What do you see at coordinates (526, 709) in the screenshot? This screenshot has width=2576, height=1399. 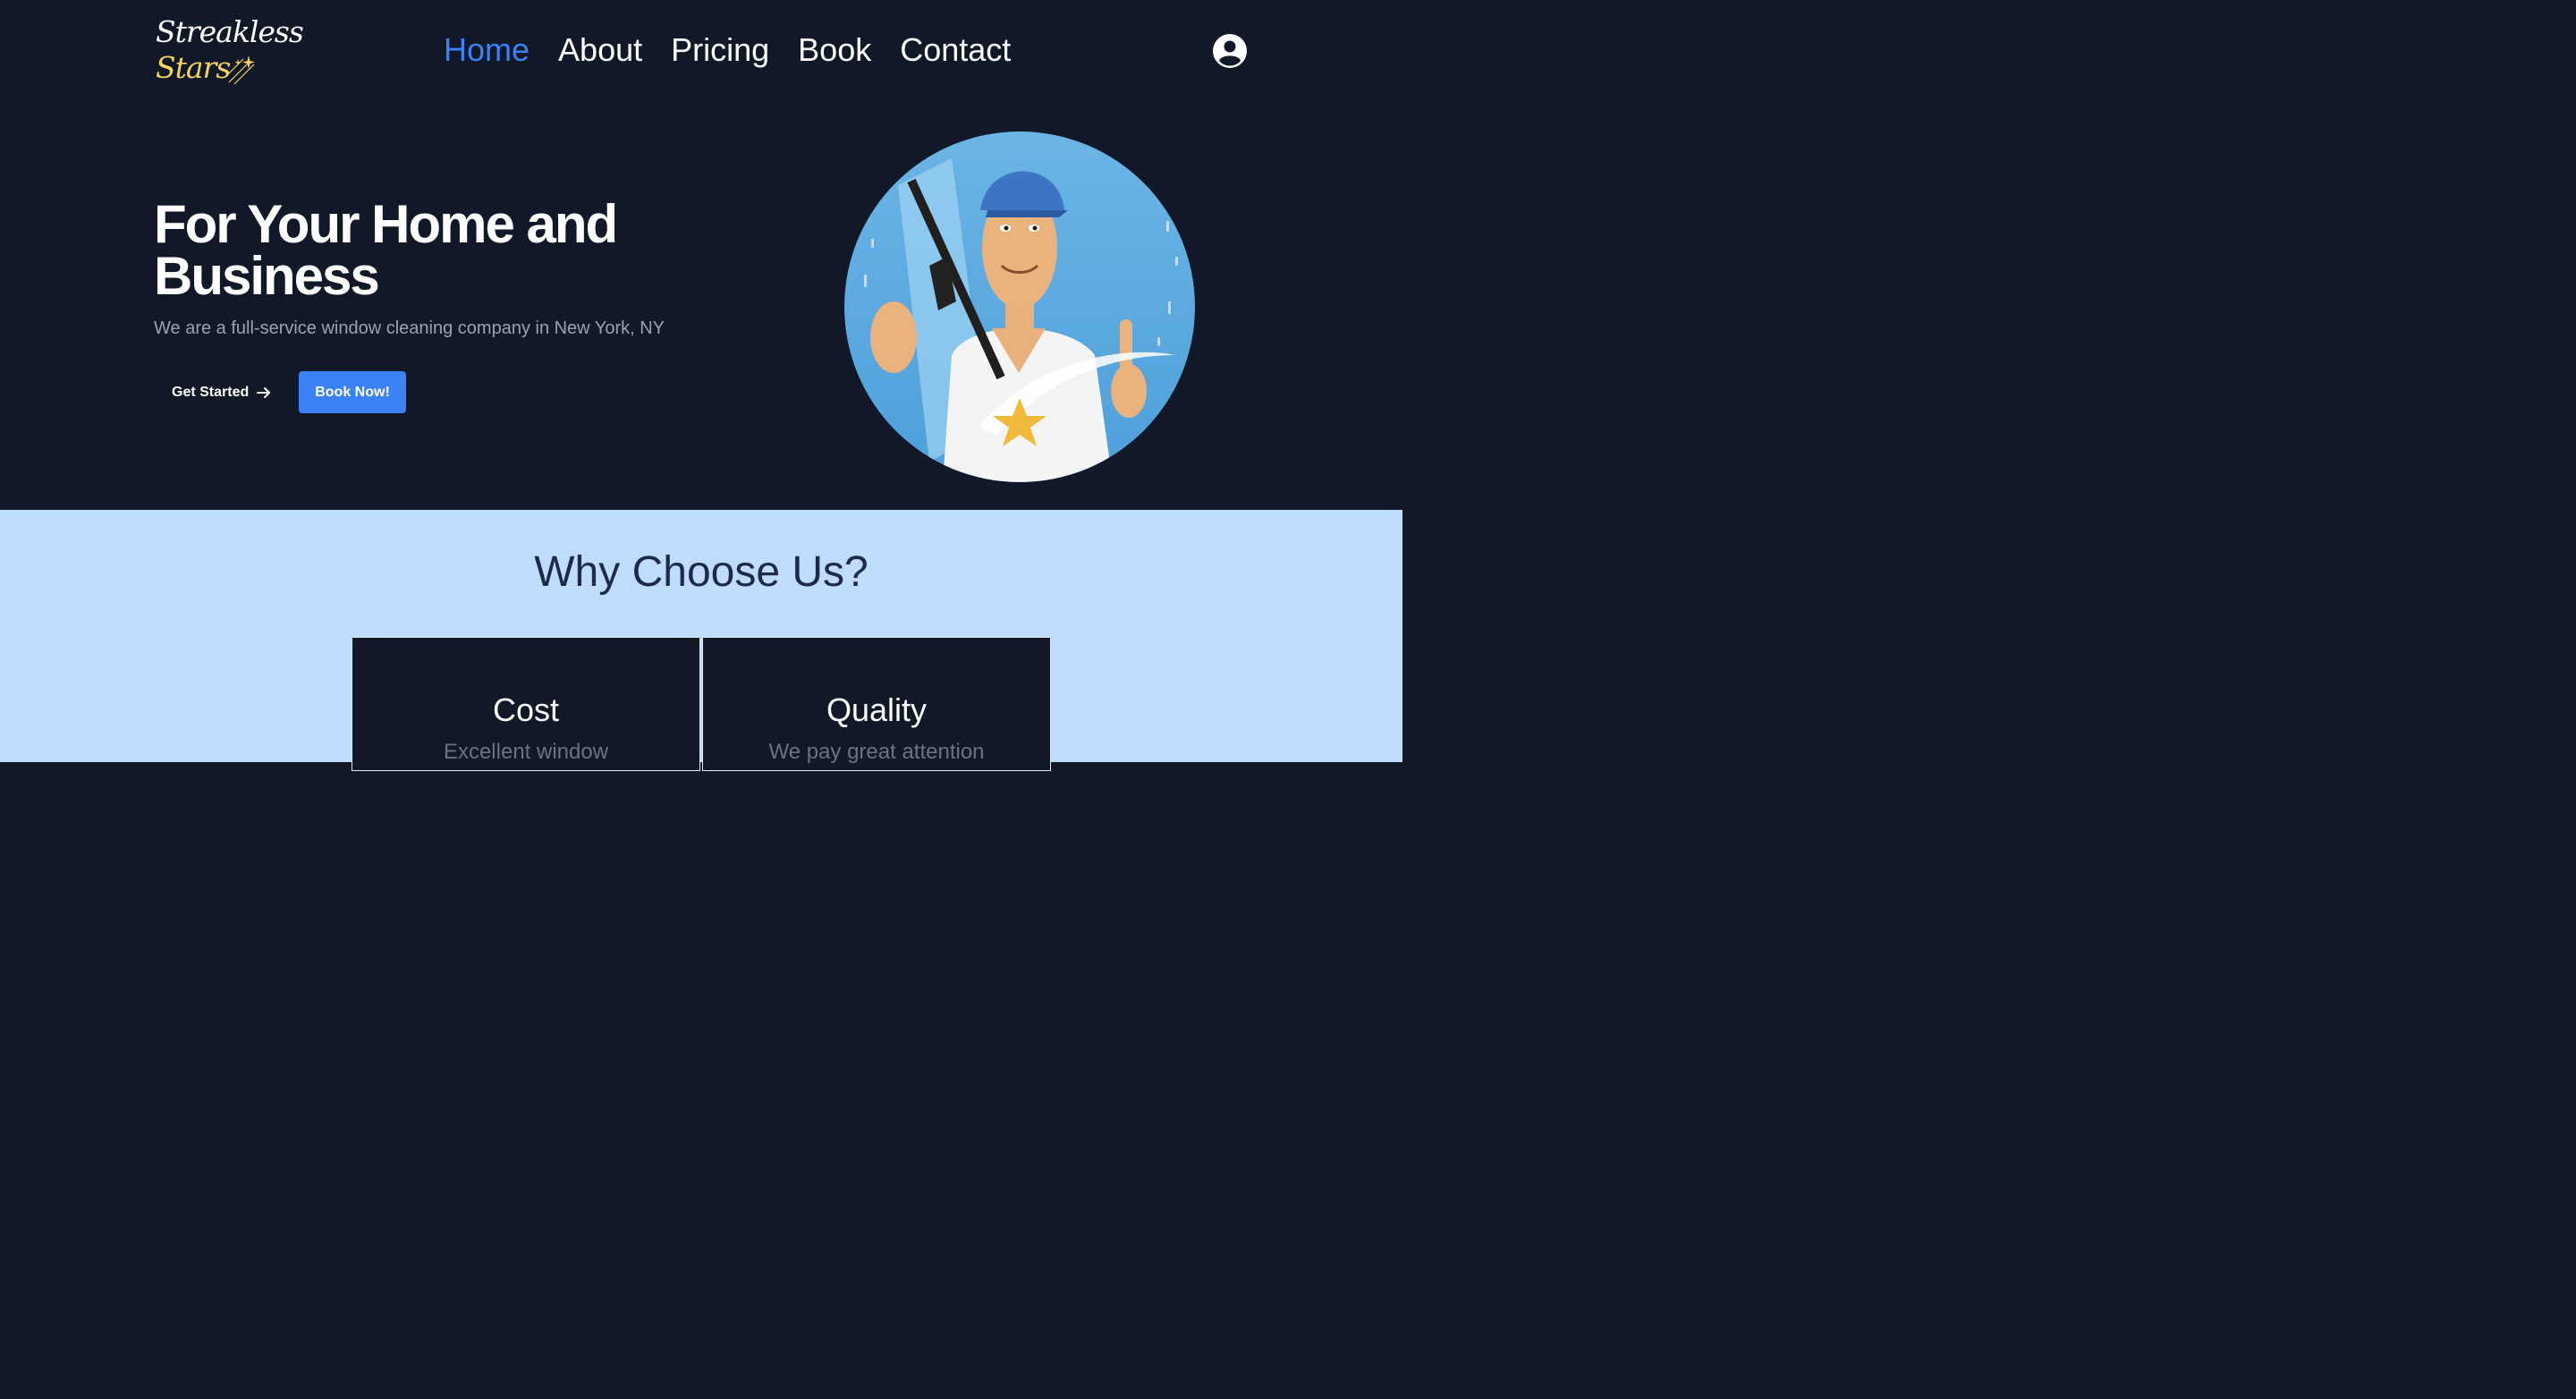 I see `card-title: Cost` at bounding box center [526, 709].